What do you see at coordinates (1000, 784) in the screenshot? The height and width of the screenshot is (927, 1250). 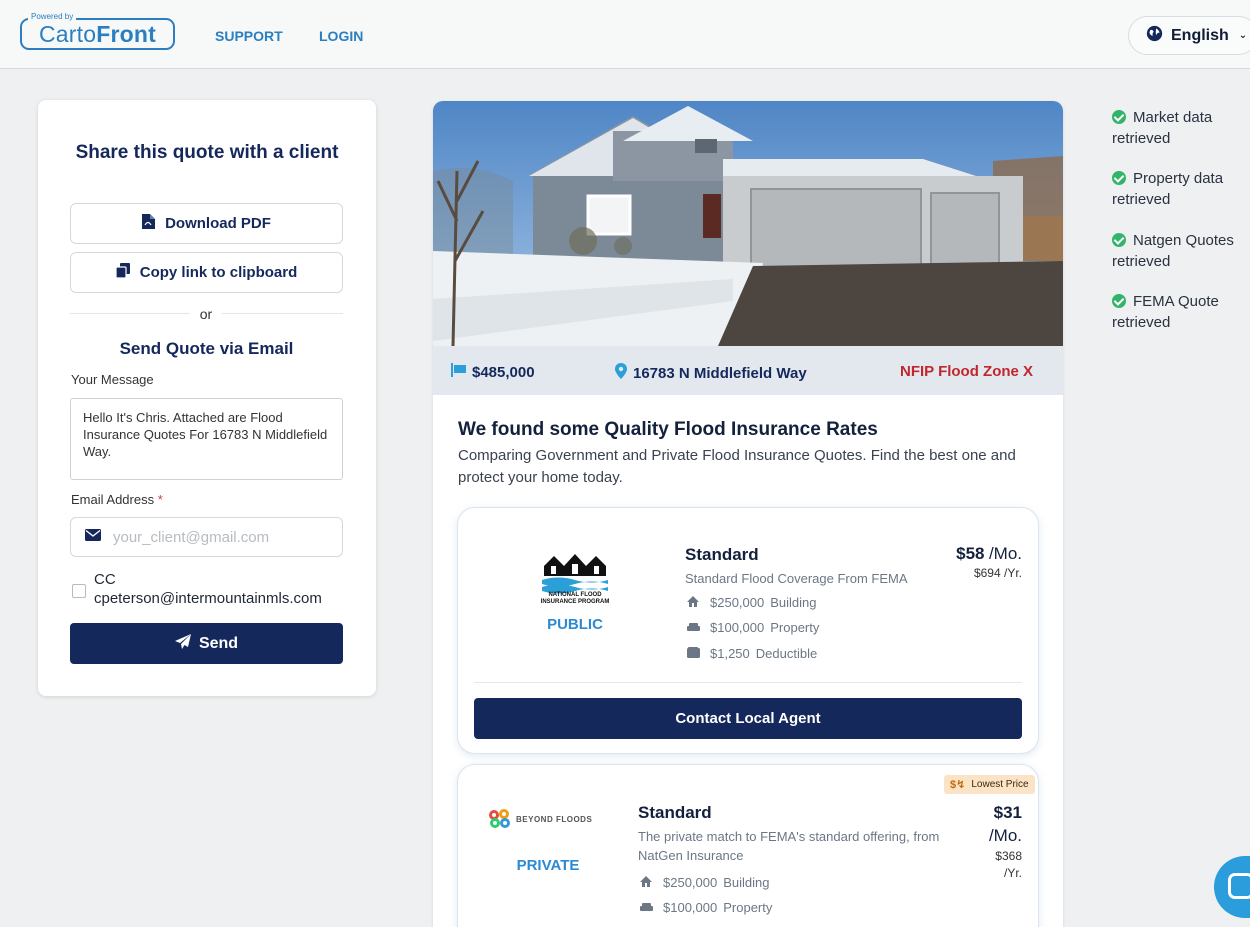 I see `lowest-price-label: Lowest Price` at bounding box center [1000, 784].